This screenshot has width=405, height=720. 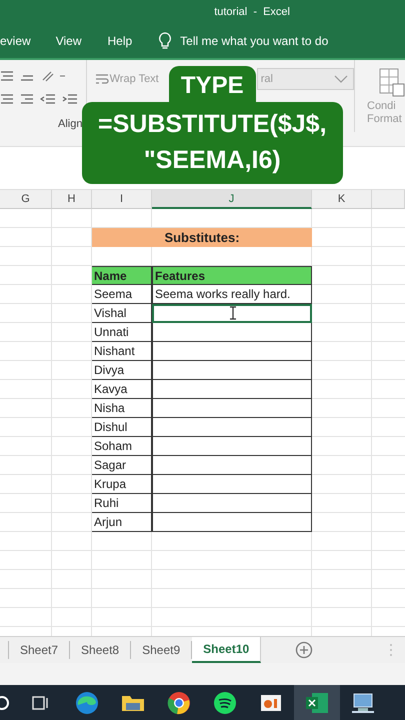 What do you see at coordinates (225, 703) in the screenshot?
I see `music-app-icon` at bounding box center [225, 703].